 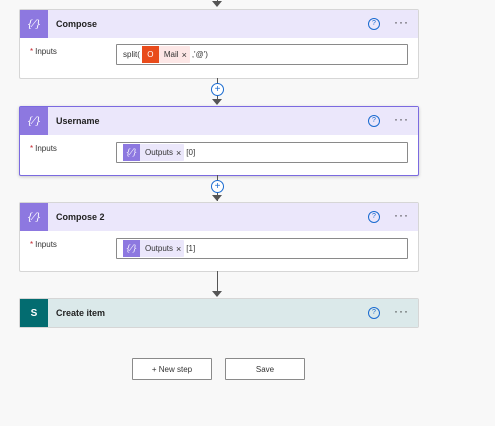 I want to click on create-item-card-header: S Create item ? ···, so click(x=219, y=313).